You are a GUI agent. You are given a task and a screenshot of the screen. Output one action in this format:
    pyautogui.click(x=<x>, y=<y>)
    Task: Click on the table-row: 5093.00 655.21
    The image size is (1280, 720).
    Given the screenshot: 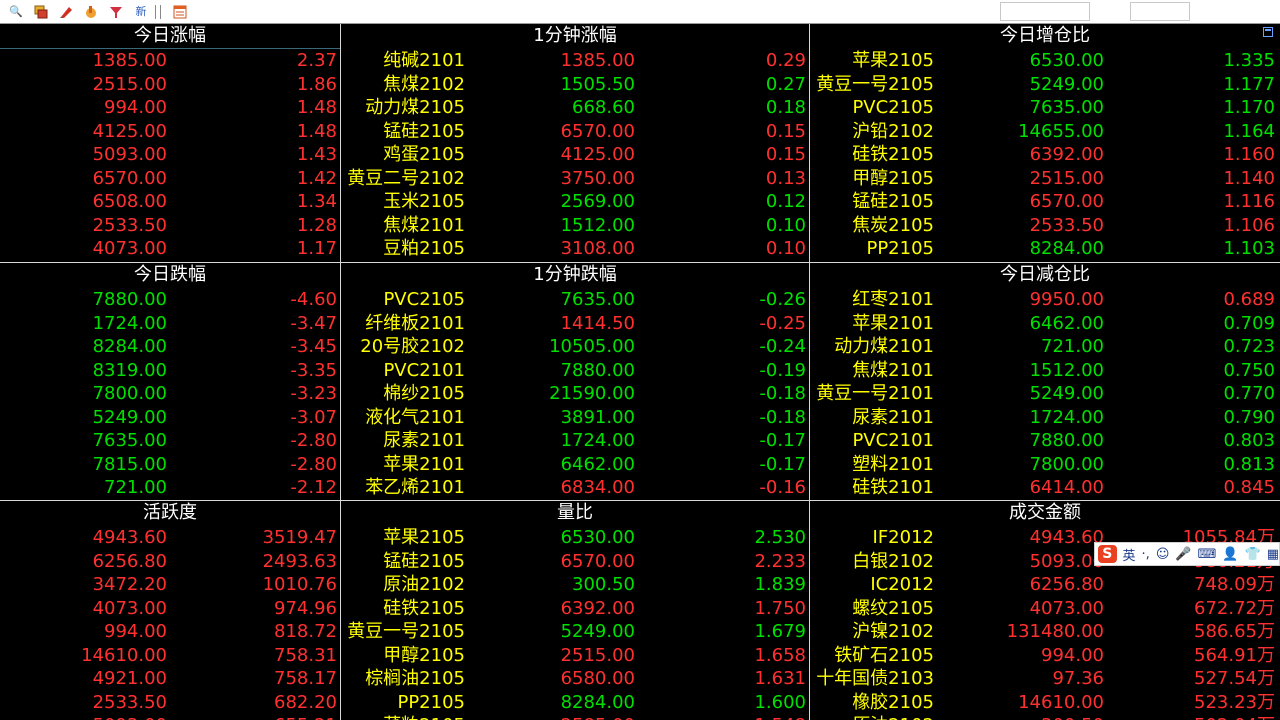 What is the action you would take?
    pyautogui.click(x=170, y=717)
    